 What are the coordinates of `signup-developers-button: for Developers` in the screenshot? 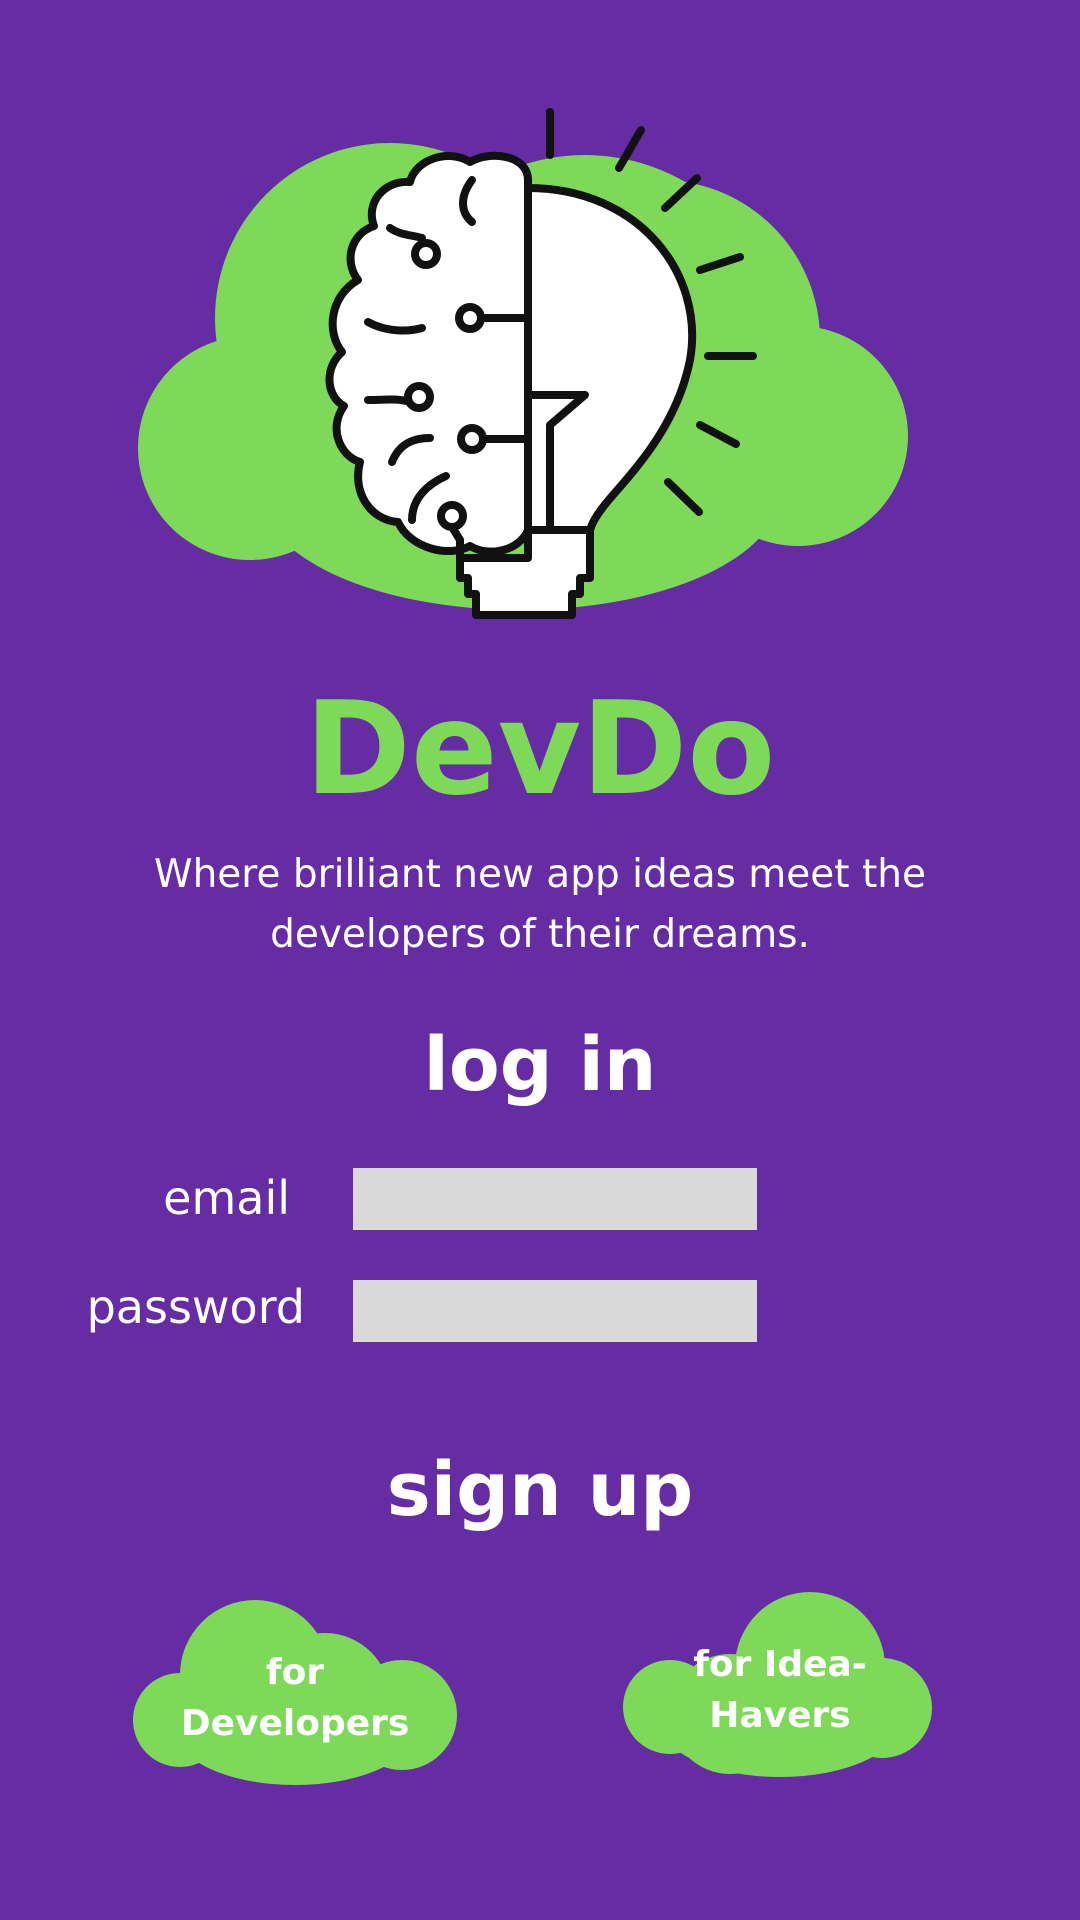 It's located at (295, 1700).